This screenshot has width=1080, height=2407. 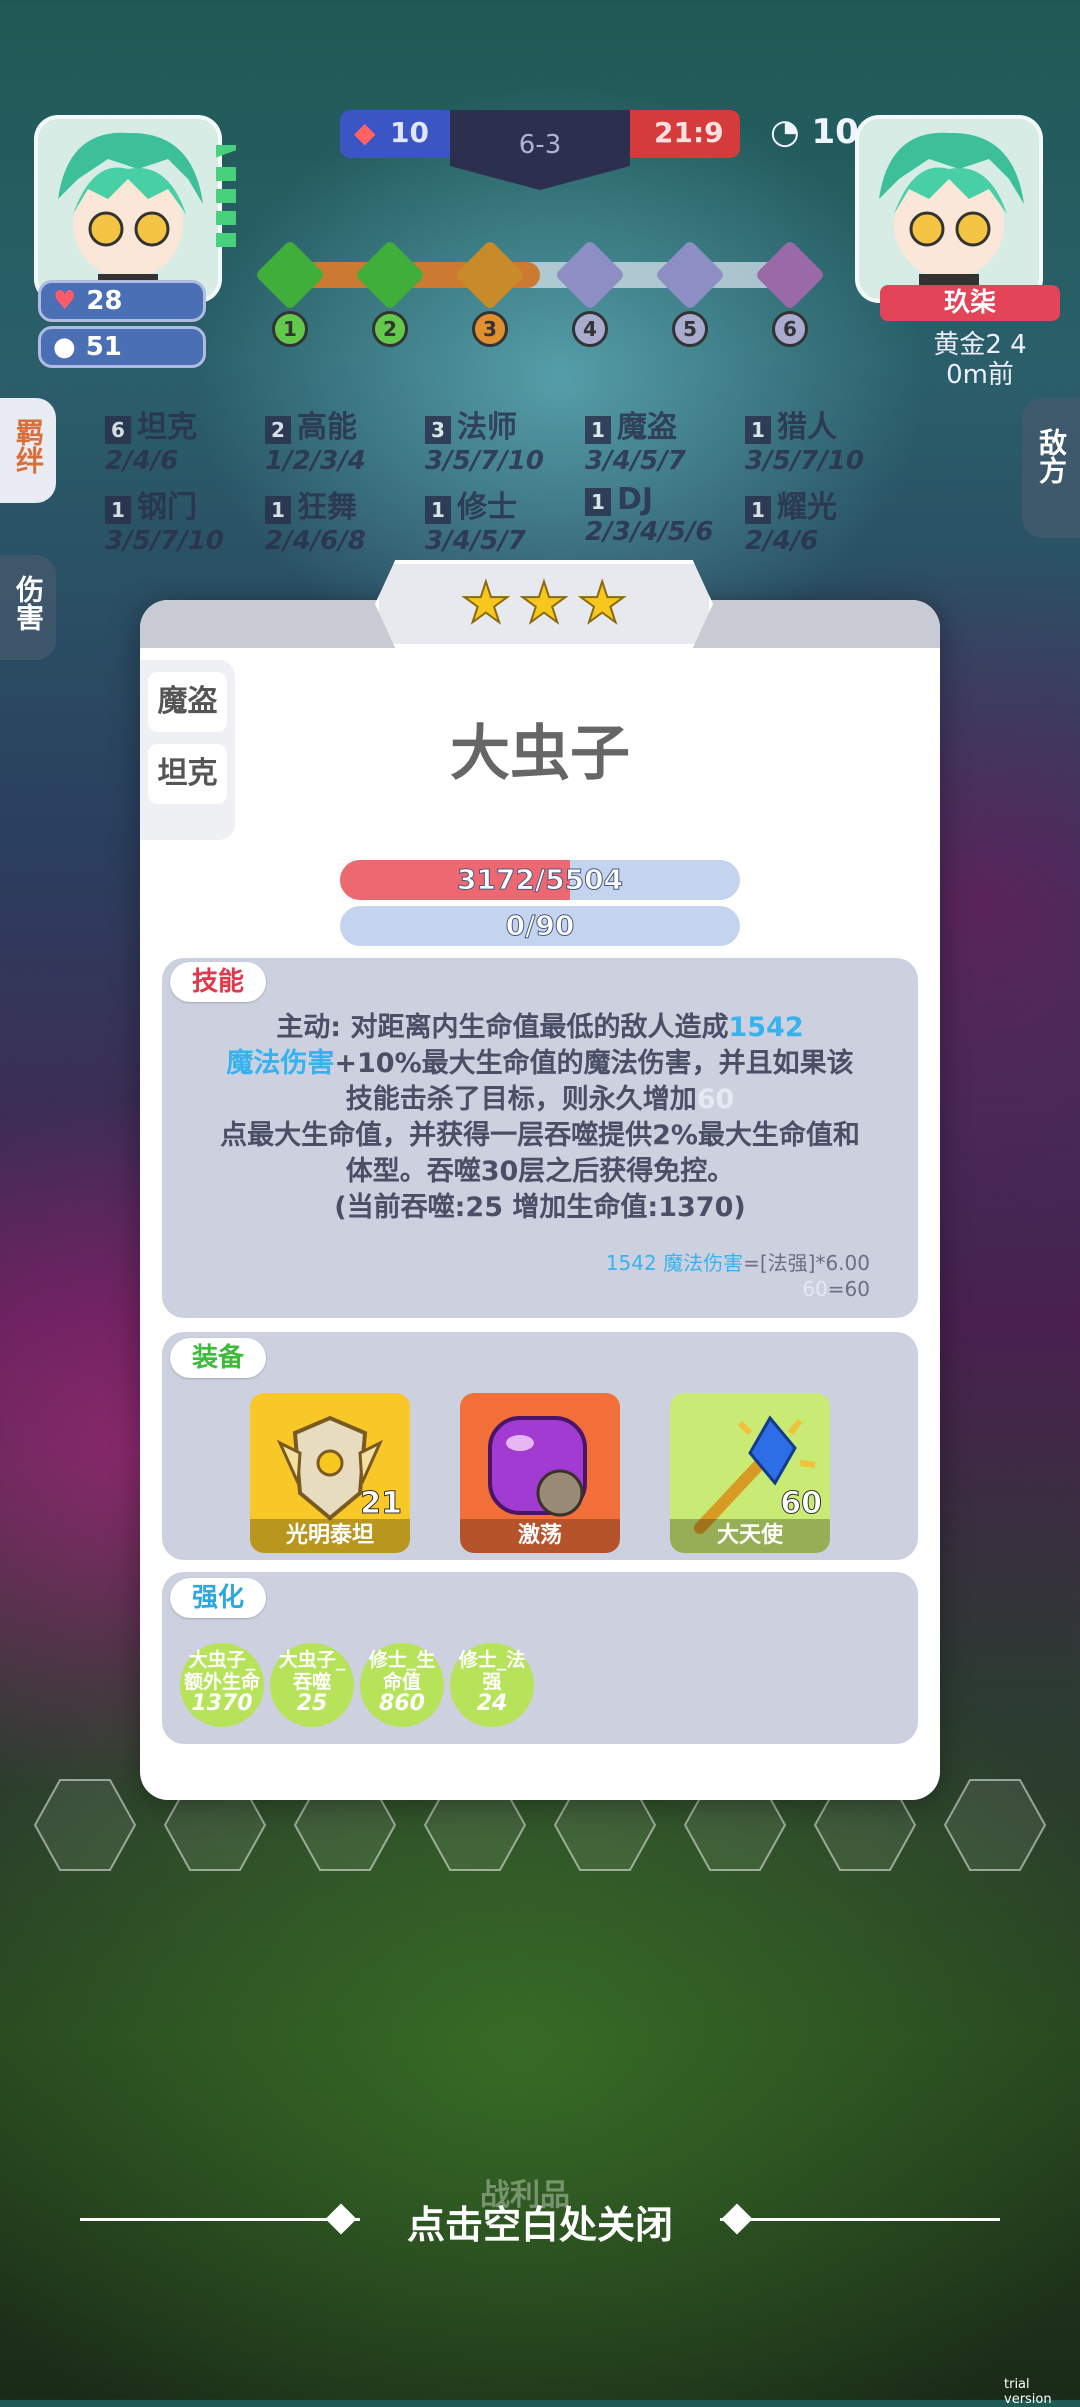 What do you see at coordinates (151, 439) in the screenshot?
I see `trait-item: 6 坦克 2/4/6` at bounding box center [151, 439].